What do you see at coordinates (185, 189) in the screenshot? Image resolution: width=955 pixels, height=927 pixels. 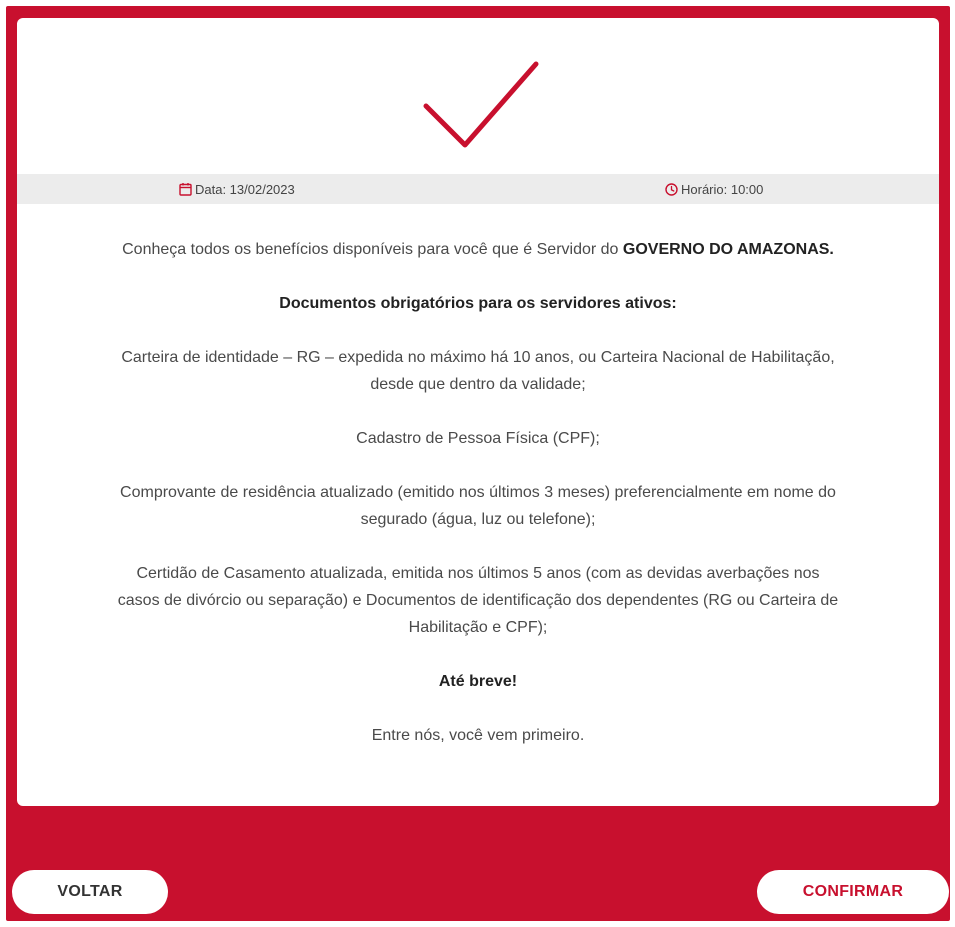 I see `calendar-icon` at bounding box center [185, 189].